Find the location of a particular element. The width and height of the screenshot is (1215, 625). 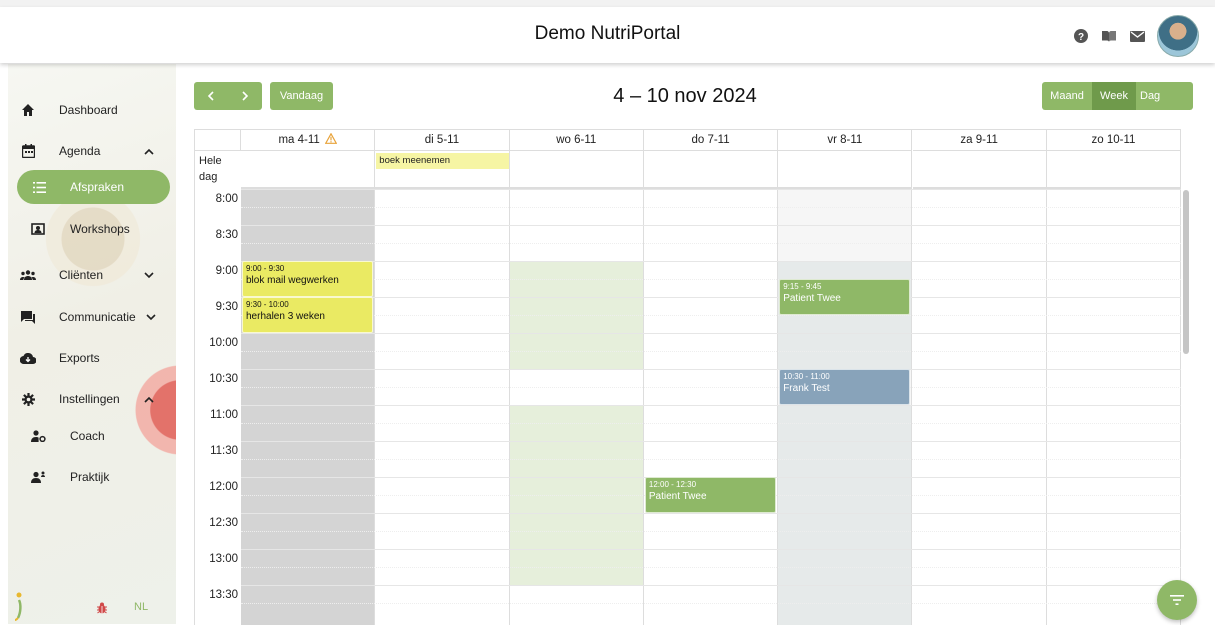

bug-icon is located at coordinates (102, 608).